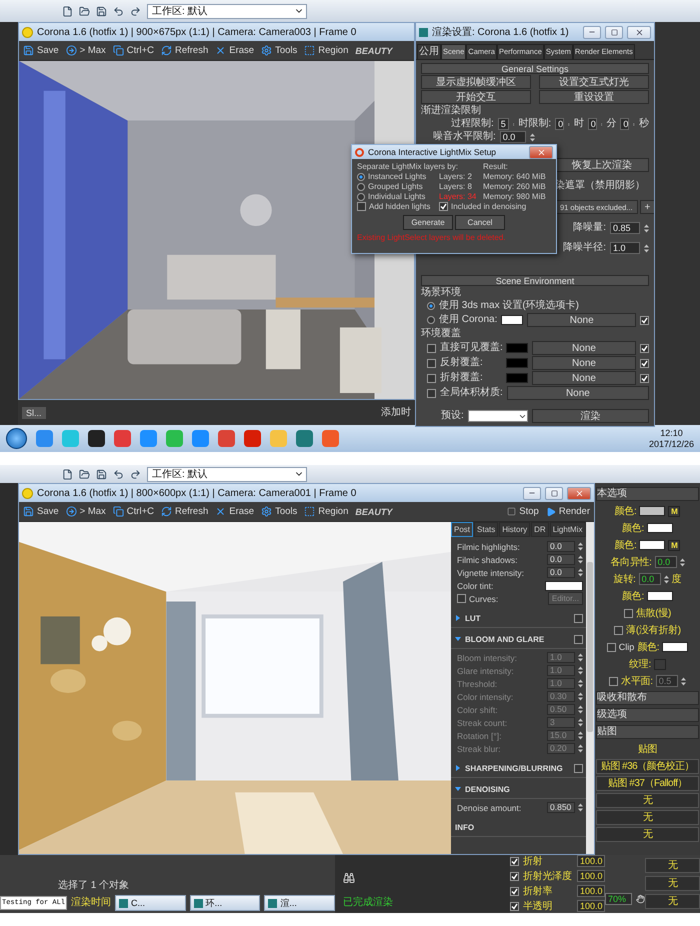  I want to click on tab: DR, so click(540, 529).